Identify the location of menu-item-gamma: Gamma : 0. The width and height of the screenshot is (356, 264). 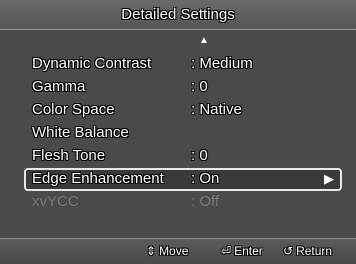
(183, 87).